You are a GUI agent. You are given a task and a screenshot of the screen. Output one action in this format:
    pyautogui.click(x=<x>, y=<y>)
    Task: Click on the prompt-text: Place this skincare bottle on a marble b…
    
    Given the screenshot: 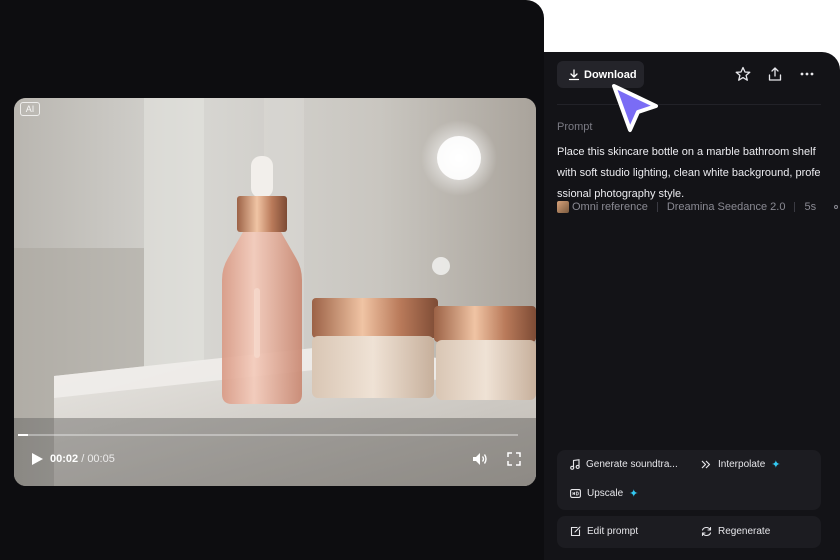 What is the action you would take?
    pyautogui.click(x=689, y=173)
    